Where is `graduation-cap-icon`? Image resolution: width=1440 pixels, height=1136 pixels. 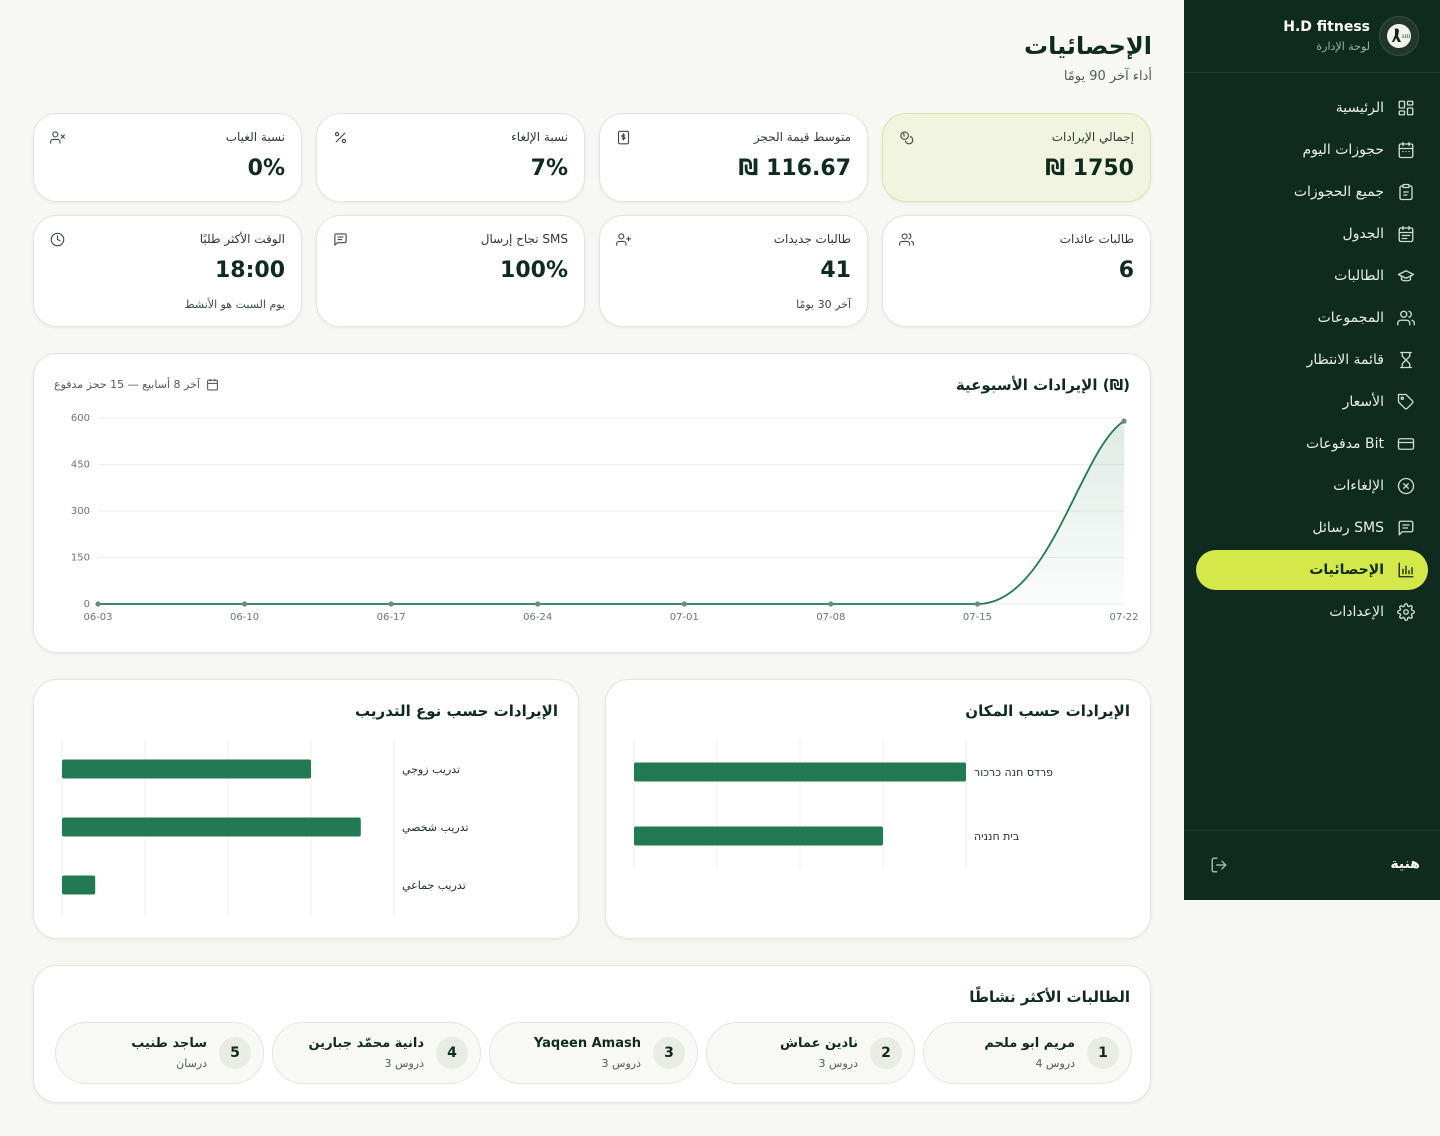
graduation-cap-icon is located at coordinates (1406, 276).